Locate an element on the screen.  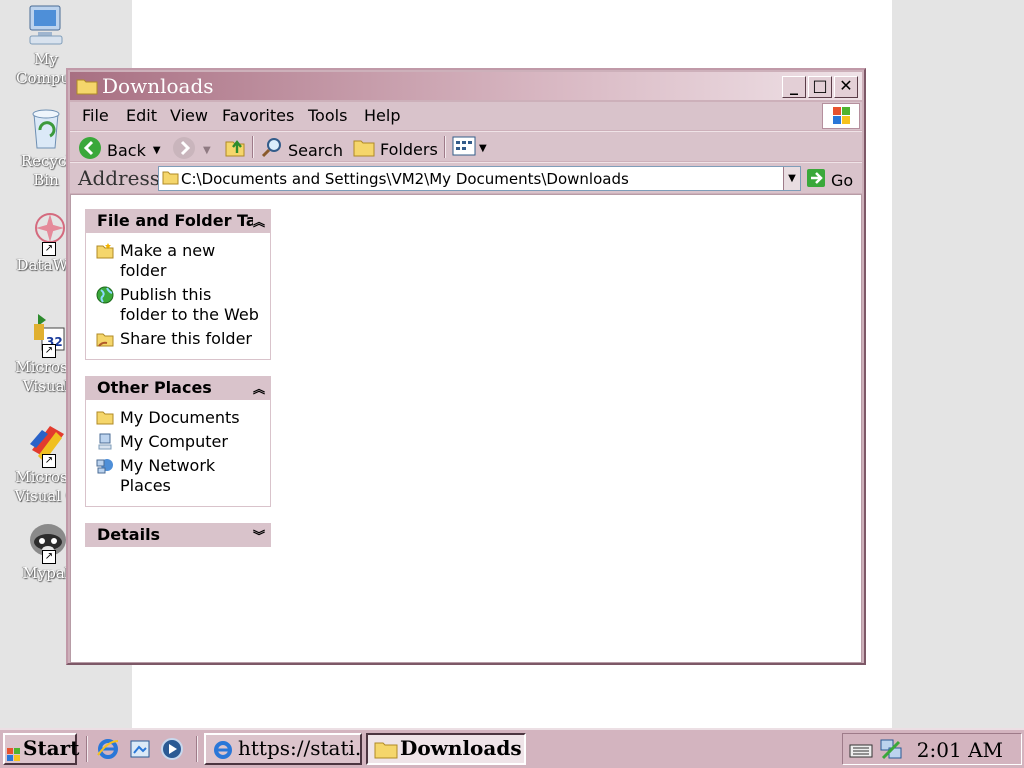
title-bar: Downloads _ □ ✕ is located at coordinates (466, 86).